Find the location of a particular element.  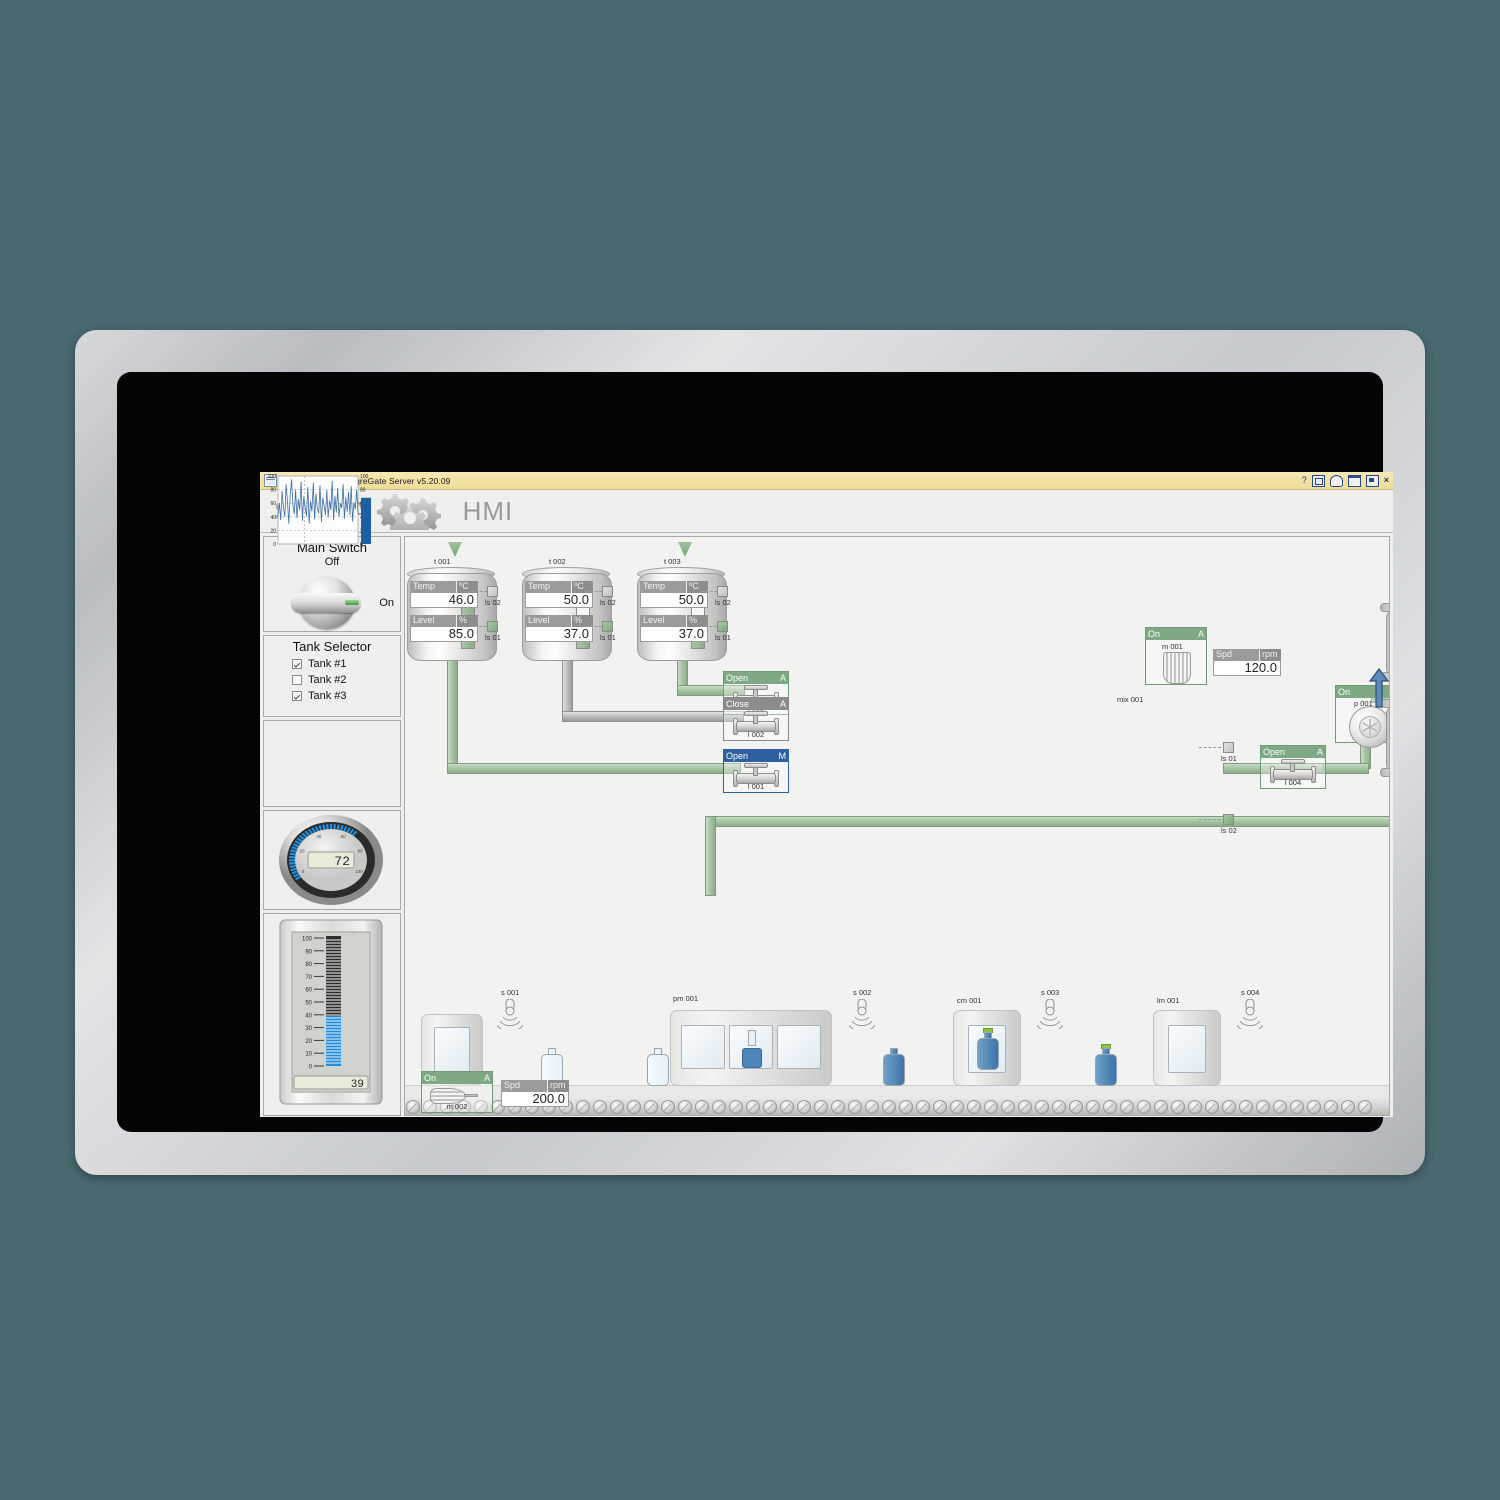

valve-l001-tag: l 001 is located at coordinates (756, 786).